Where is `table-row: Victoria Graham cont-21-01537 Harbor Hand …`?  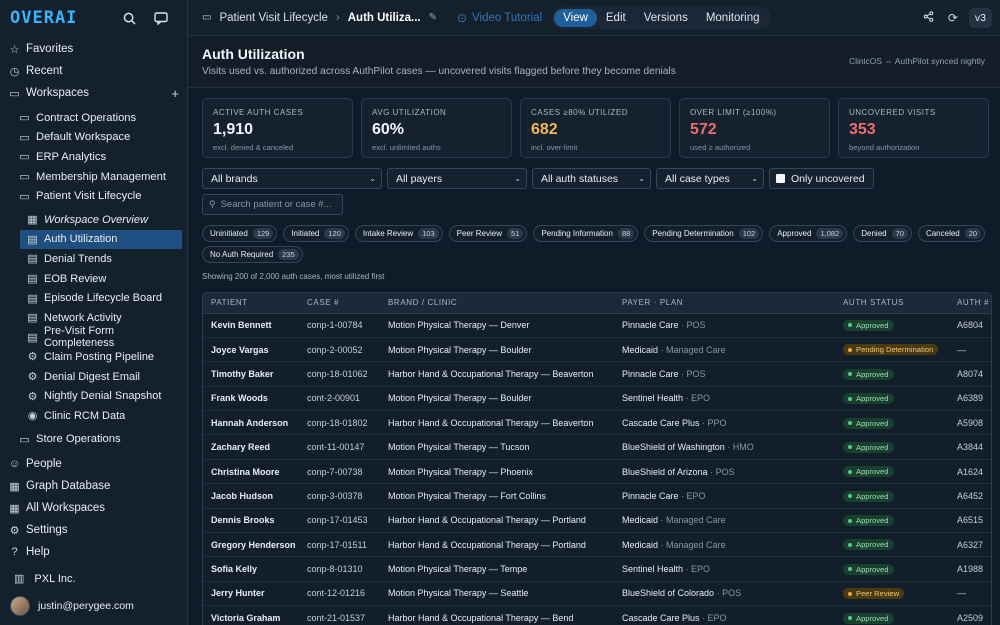
table-row: Victoria Graham cont-21-01537 Harbor Hand … is located at coordinates (597, 615).